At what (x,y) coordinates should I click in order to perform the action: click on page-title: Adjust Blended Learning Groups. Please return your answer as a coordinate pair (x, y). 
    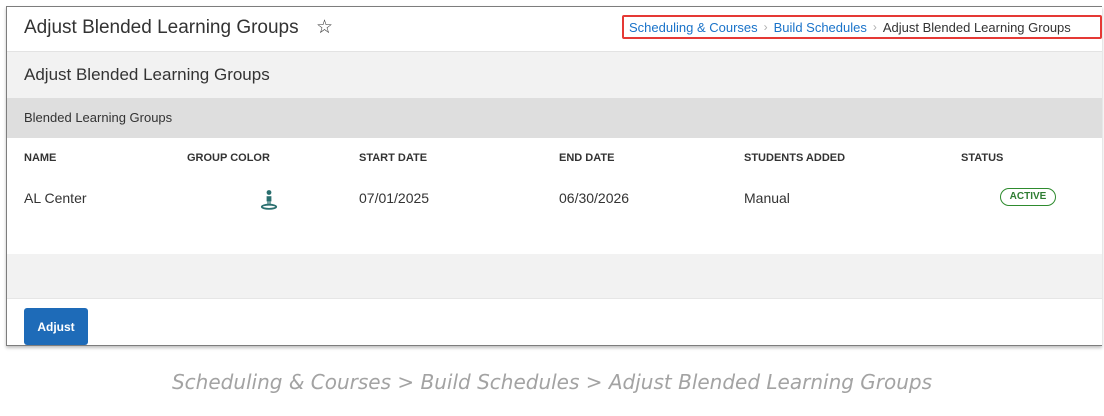
    Looking at the image, I should click on (161, 27).